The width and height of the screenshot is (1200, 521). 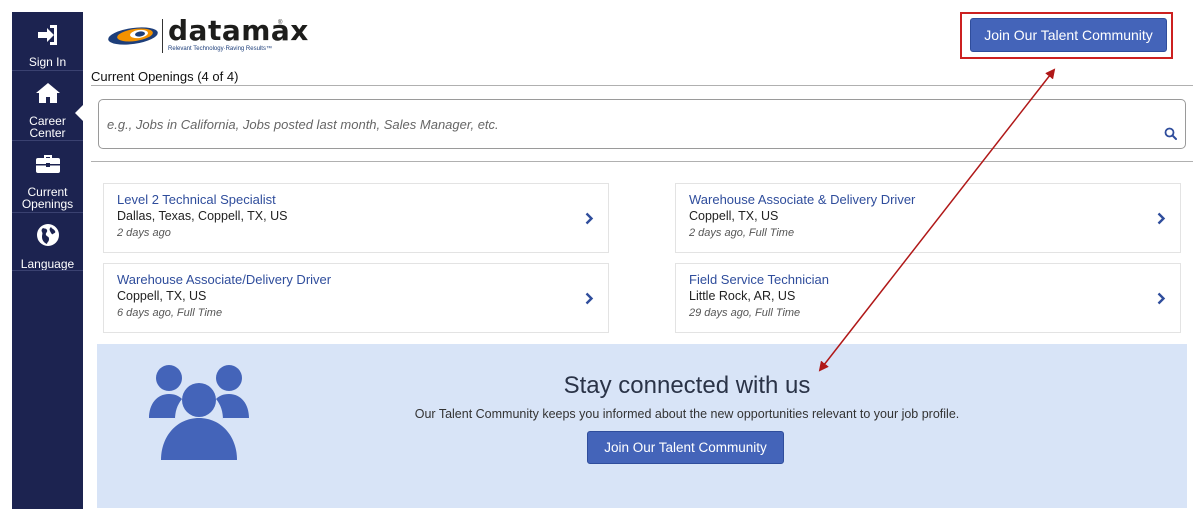 I want to click on logo-wordmark: datamax, so click(x=238, y=30).